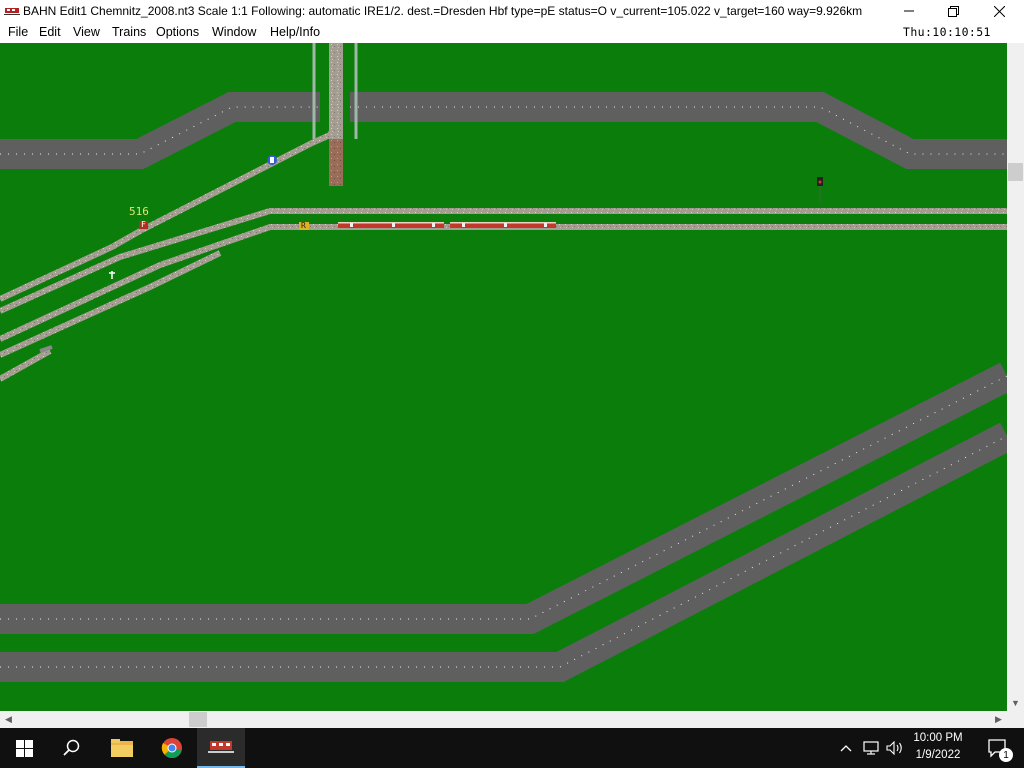 Image resolution: width=1024 pixels, height=768 pixels. I want to click on bahn-taskbar-button, so click(221, 748).